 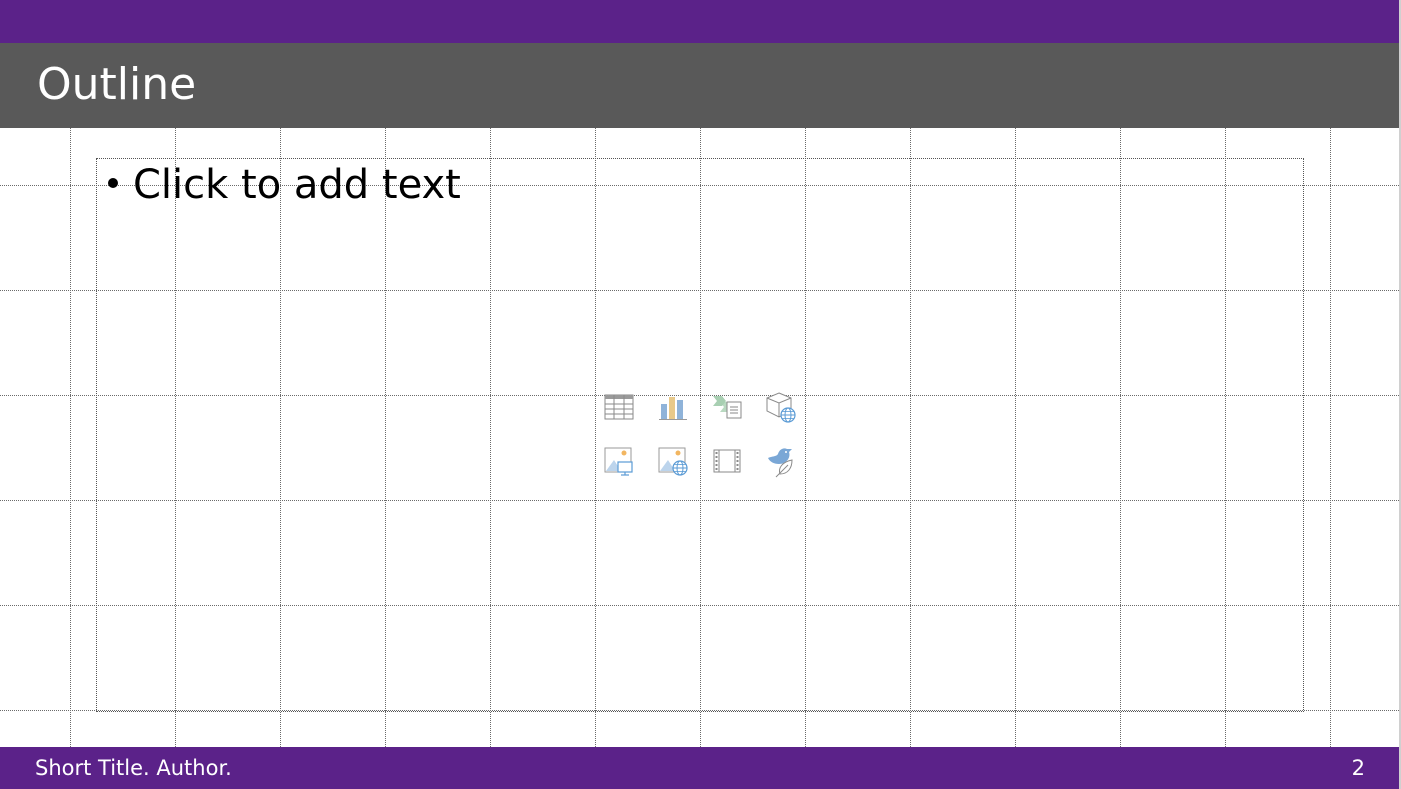 What do you see at coordinates (727, 461) in the screenshot?
I see `video-icon` at bounding box center [727, 461].